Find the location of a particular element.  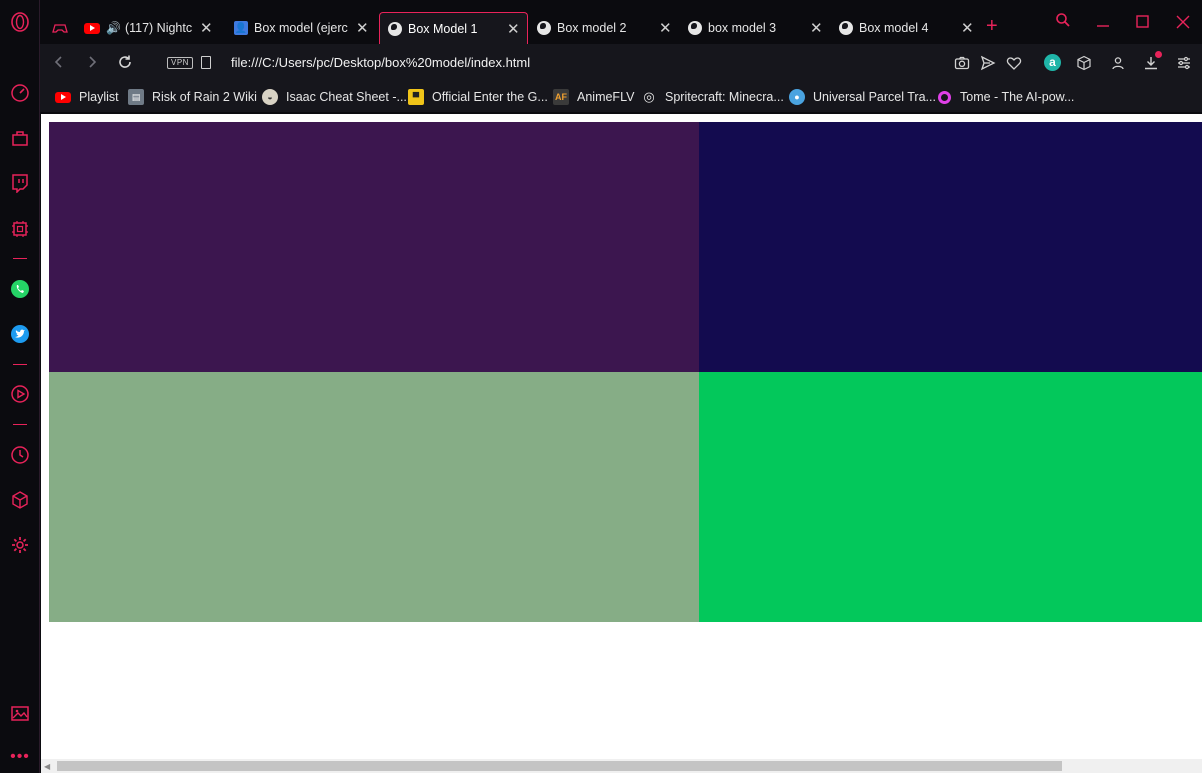

tab: Box model 2 ✕ is located at coordinates (604, 28).